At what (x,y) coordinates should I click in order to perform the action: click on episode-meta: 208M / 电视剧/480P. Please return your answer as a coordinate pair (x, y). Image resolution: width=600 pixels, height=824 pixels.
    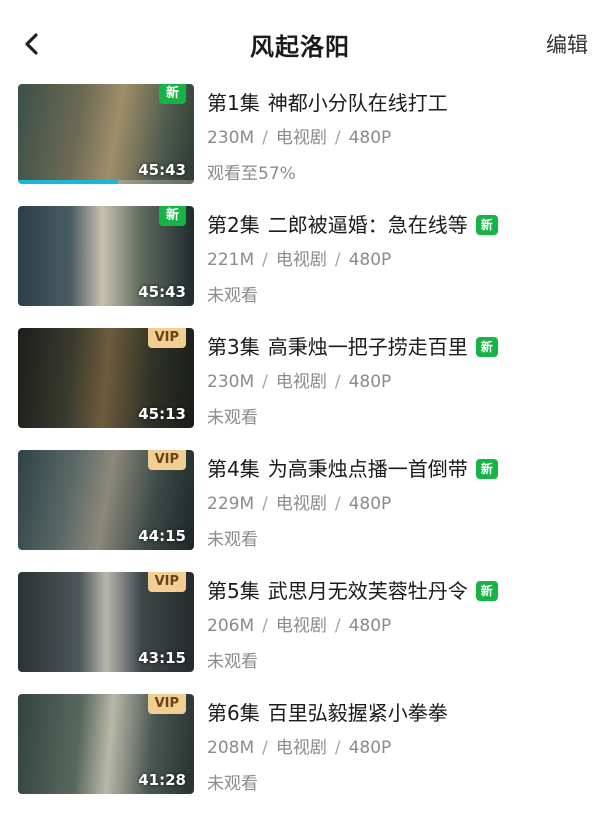
    Looking at the image, I should click on (299, 748).